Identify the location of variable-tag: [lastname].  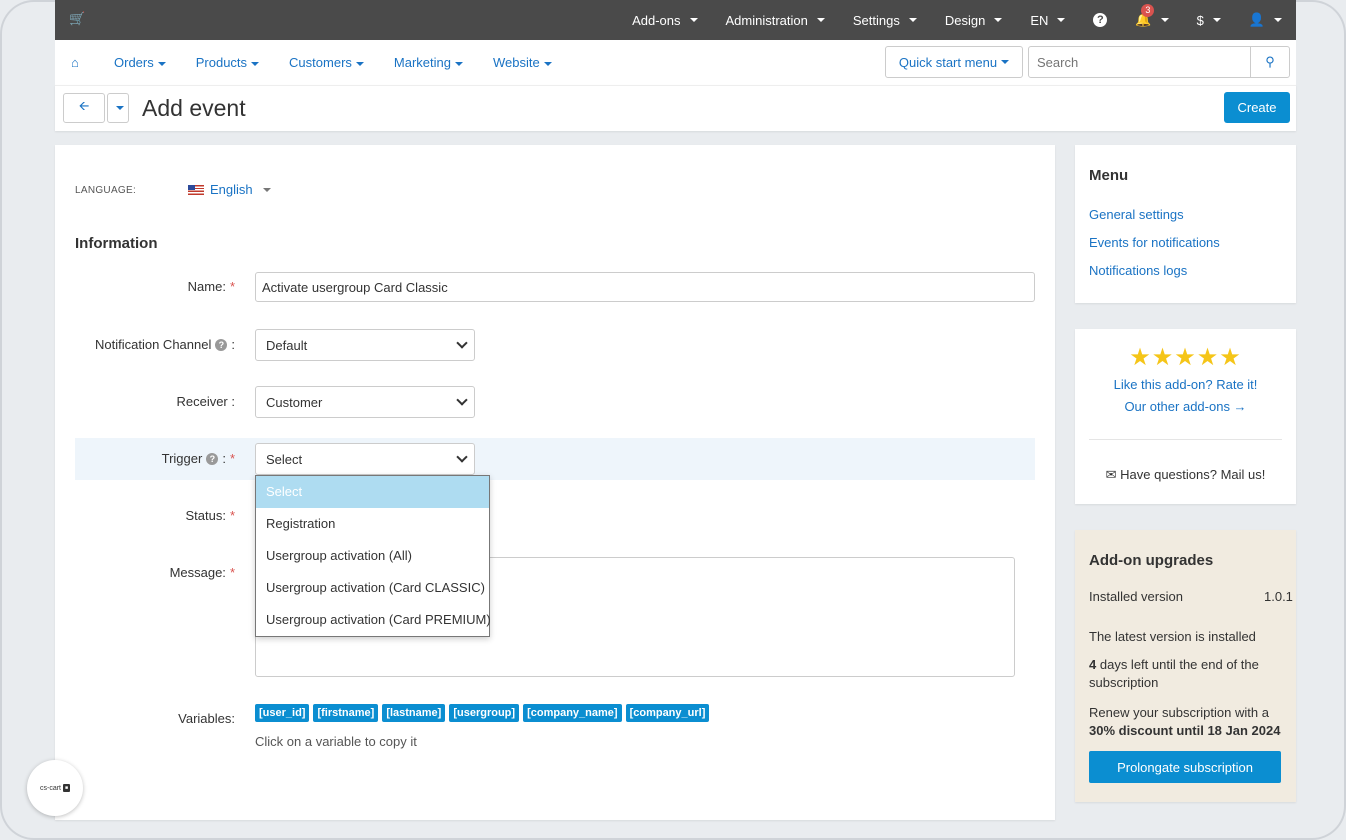
(414, 713).